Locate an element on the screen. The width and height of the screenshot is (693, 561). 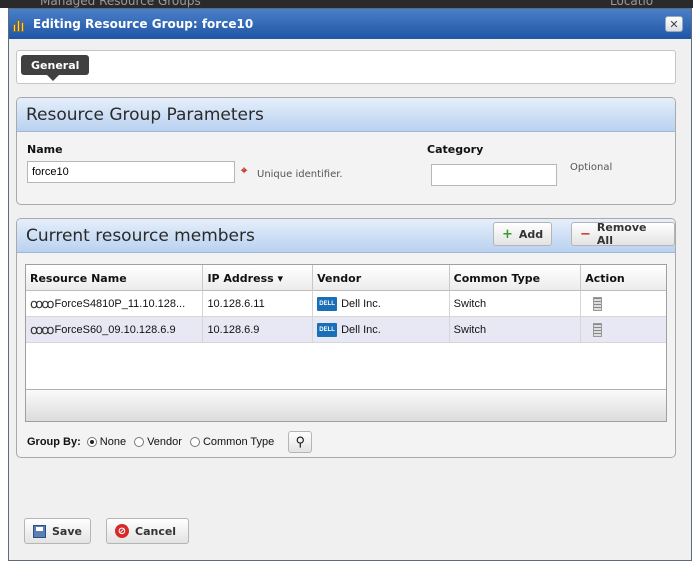
tab-general: General is located at coordinates (55, 68).